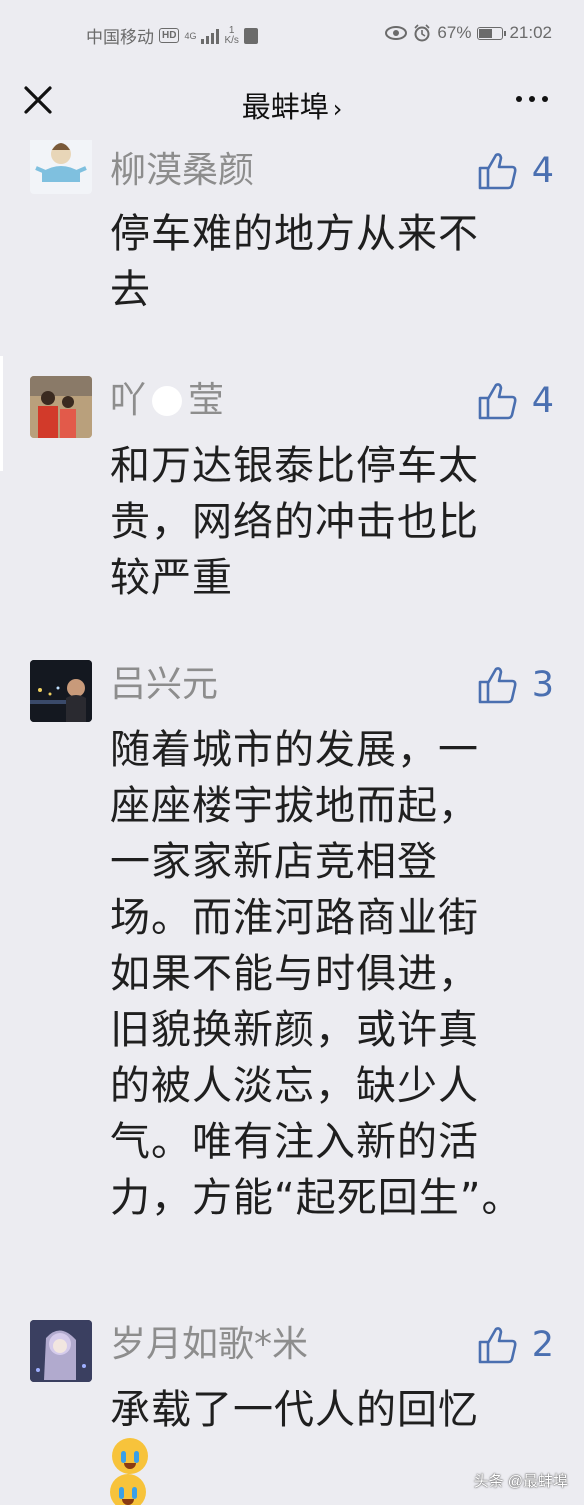 The height and width of the screenshot is (1505, 584). What do you see at coordinates (128, 400) in the screenshot?
I see `username-part: 吖` at bounding box center [128, 400].